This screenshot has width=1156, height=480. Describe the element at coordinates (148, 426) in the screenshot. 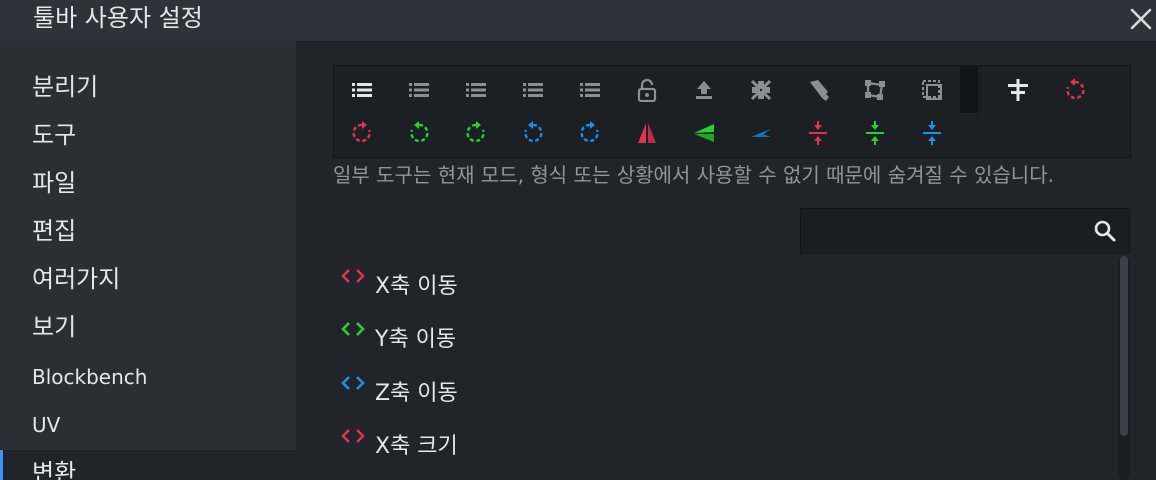

I see `sidebar-item-uv: UV` at that location.